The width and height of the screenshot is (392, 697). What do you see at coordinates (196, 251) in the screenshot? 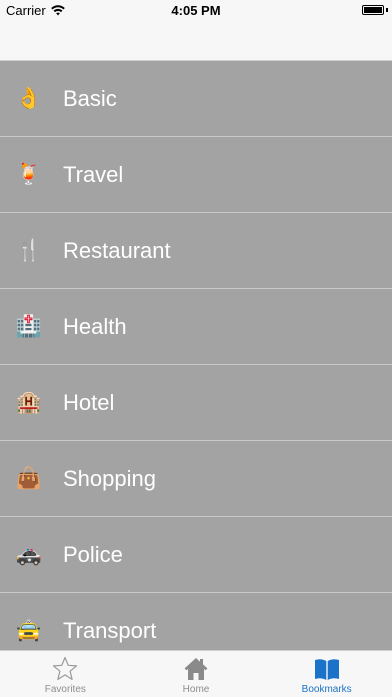
I see `category-row: 🍴 Restaurant` at bounding box center [196, 251].